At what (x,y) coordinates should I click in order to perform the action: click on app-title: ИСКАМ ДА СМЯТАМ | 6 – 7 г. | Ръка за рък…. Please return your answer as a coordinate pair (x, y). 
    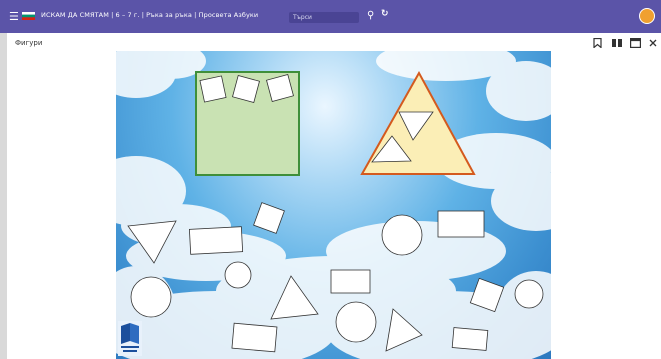
    Looking at the image, I should click on (150, 15).